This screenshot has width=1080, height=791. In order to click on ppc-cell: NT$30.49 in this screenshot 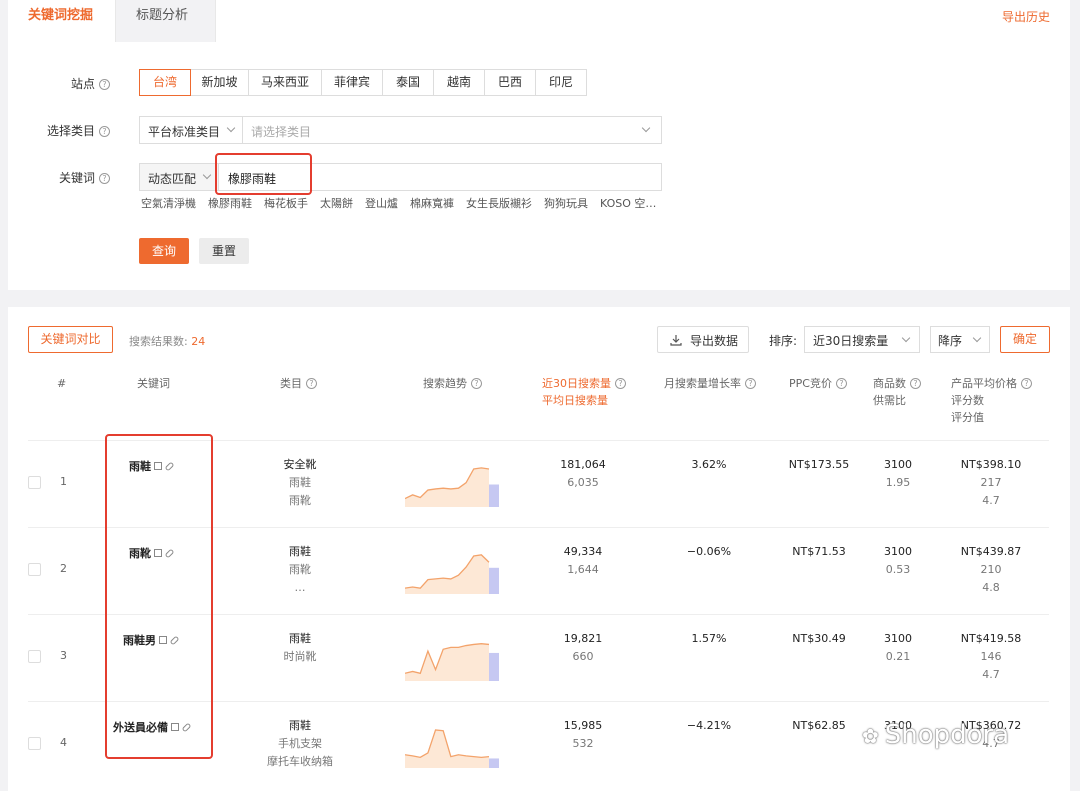, I will do `click(819, 639)`.